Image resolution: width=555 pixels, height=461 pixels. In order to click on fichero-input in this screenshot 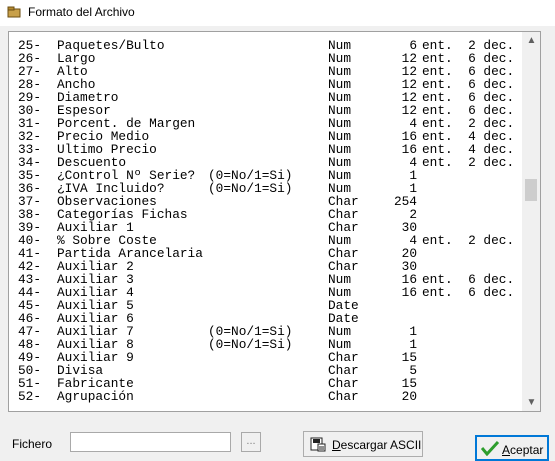, I will do `click(150, 442)`.